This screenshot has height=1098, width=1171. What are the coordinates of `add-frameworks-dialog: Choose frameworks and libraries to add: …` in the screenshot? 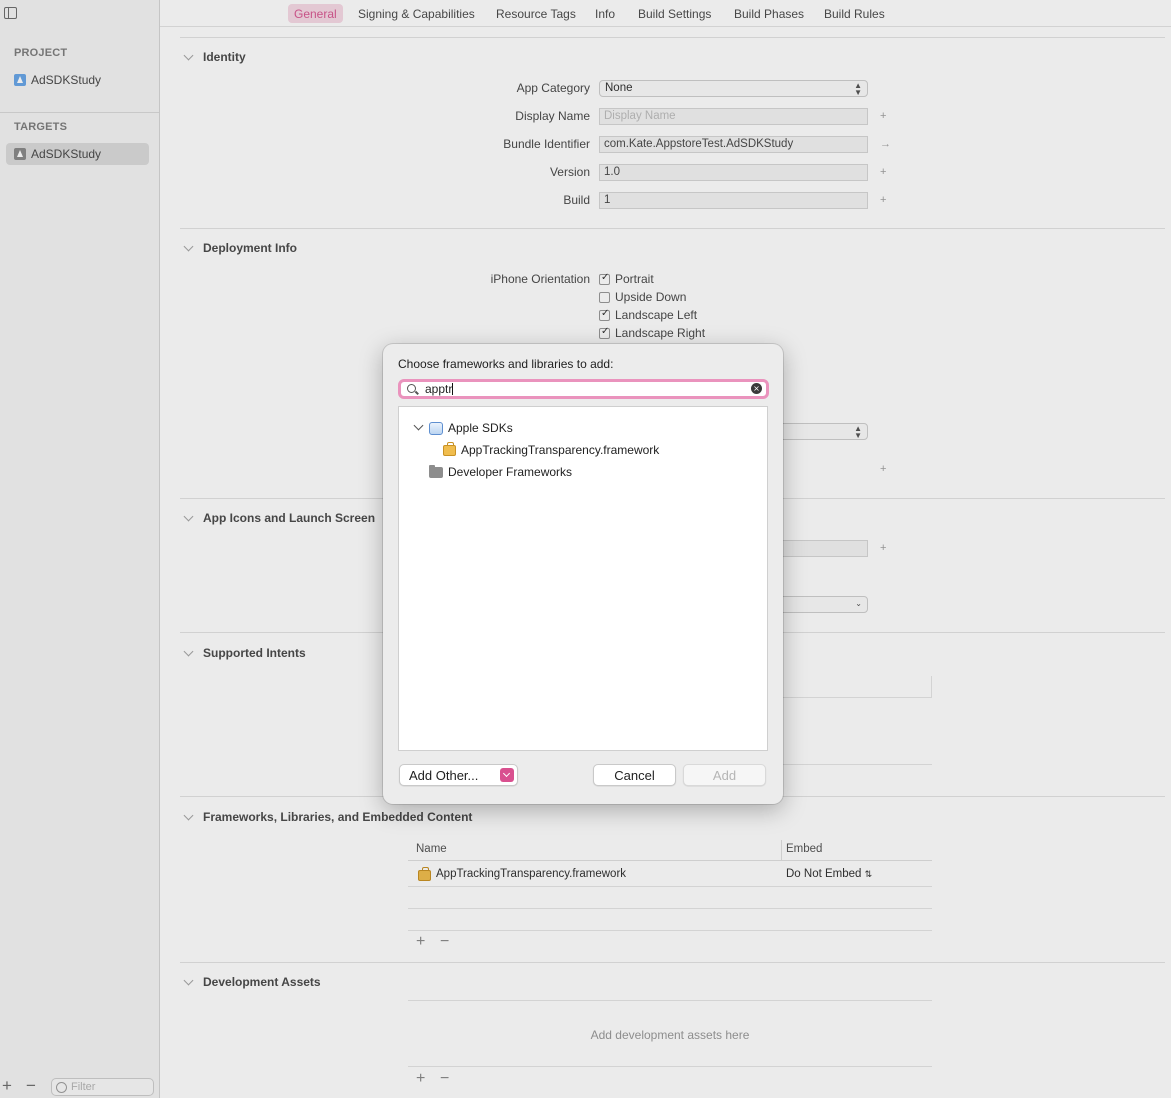 It's located at (583, 574).